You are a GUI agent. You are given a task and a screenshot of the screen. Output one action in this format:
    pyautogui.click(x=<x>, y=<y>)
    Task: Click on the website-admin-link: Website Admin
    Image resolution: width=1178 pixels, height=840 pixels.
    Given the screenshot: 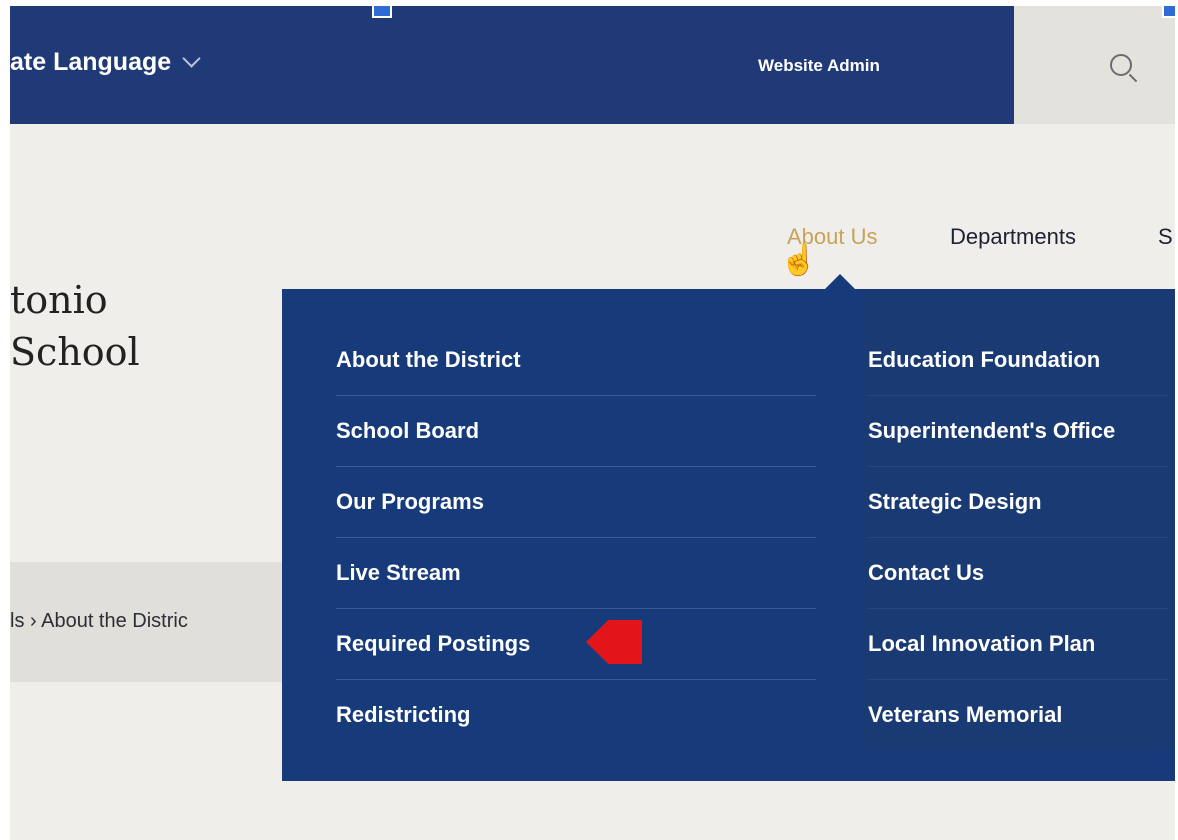 What is the action you would take?
    pyautogui.click(x=819, y=66)
    